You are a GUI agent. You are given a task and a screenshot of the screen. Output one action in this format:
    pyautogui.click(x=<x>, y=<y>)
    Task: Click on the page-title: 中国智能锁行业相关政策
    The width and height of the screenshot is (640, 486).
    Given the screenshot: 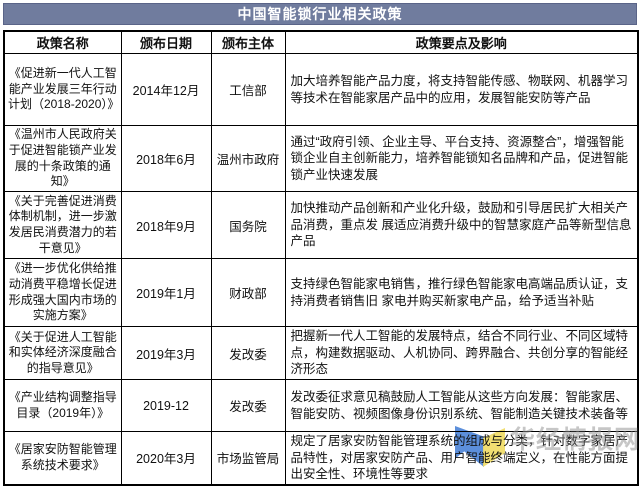 What is the action you would take?
    pyautogui.click(x=320, y=14)
    